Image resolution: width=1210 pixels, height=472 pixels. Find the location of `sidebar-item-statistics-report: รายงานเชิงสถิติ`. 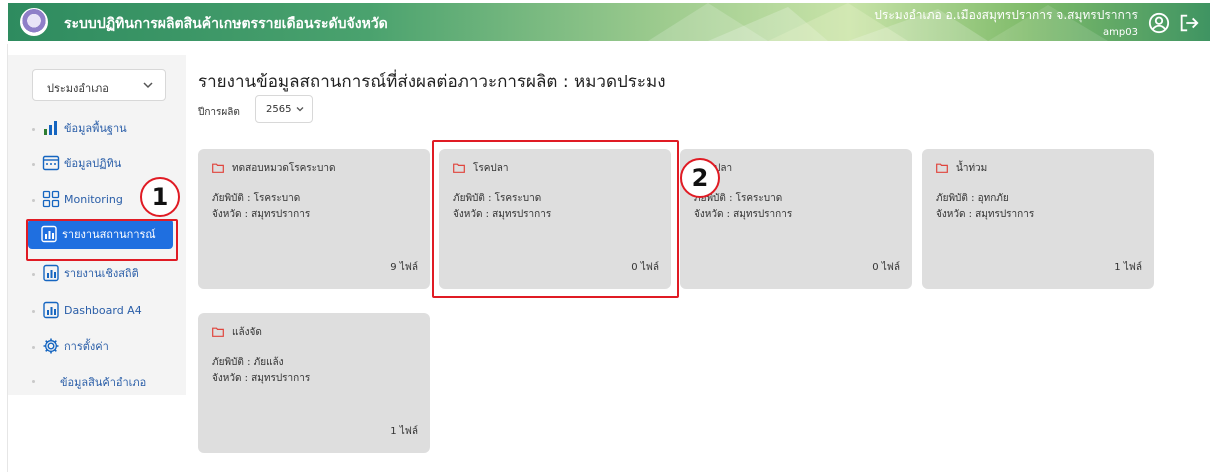

sidebar-item-statistics-report: รายงานเชิงสถิติ is located at coordinates (90, 273).